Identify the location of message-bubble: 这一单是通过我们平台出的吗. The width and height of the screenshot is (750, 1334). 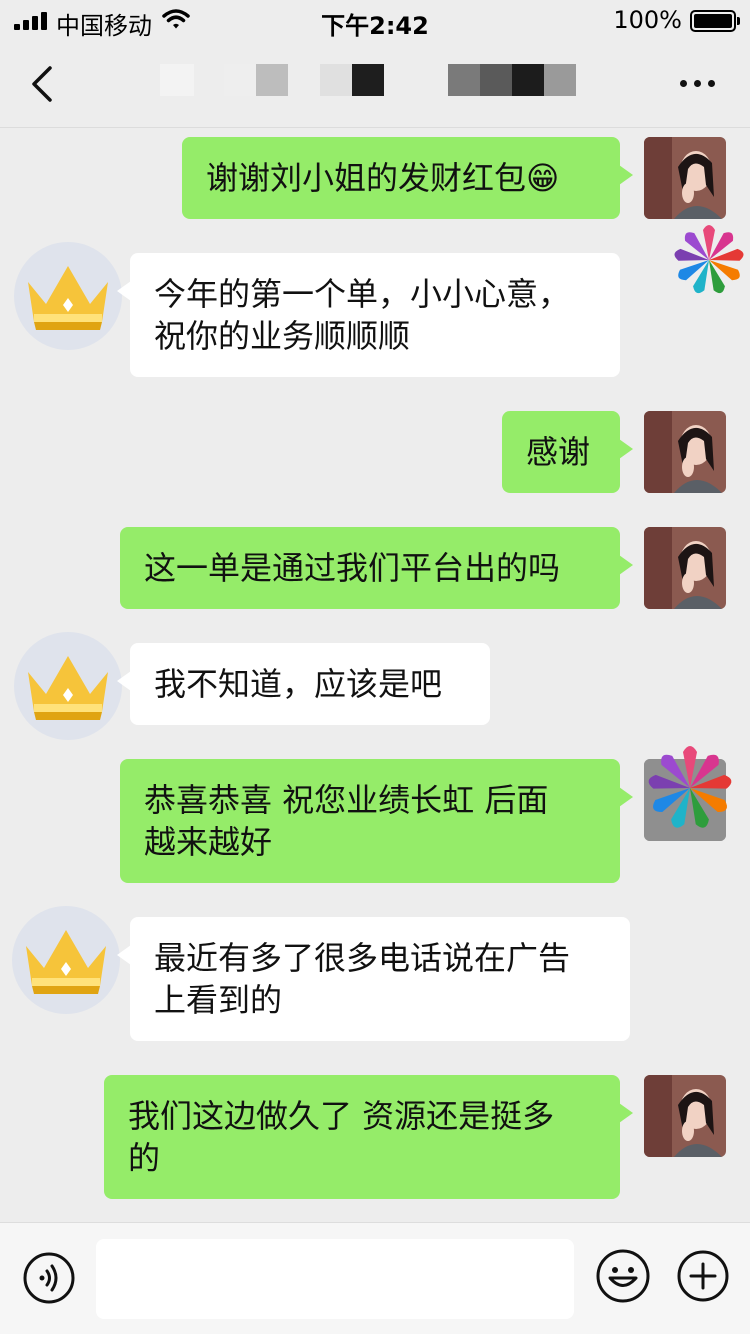
(376, 568).